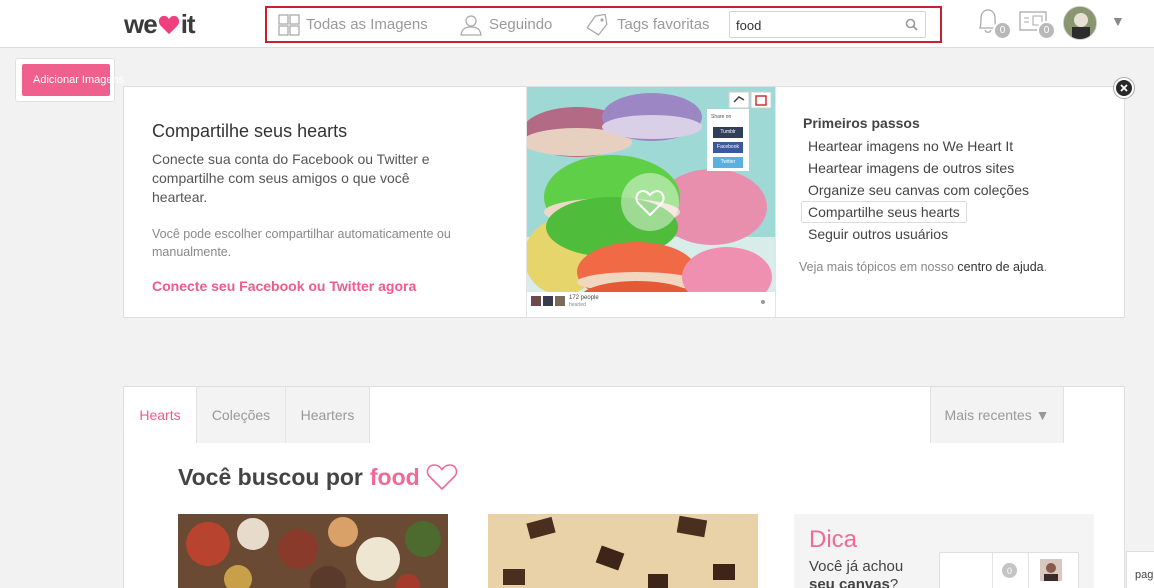  I want to click on messages-button: 0, so click(1037, 25).